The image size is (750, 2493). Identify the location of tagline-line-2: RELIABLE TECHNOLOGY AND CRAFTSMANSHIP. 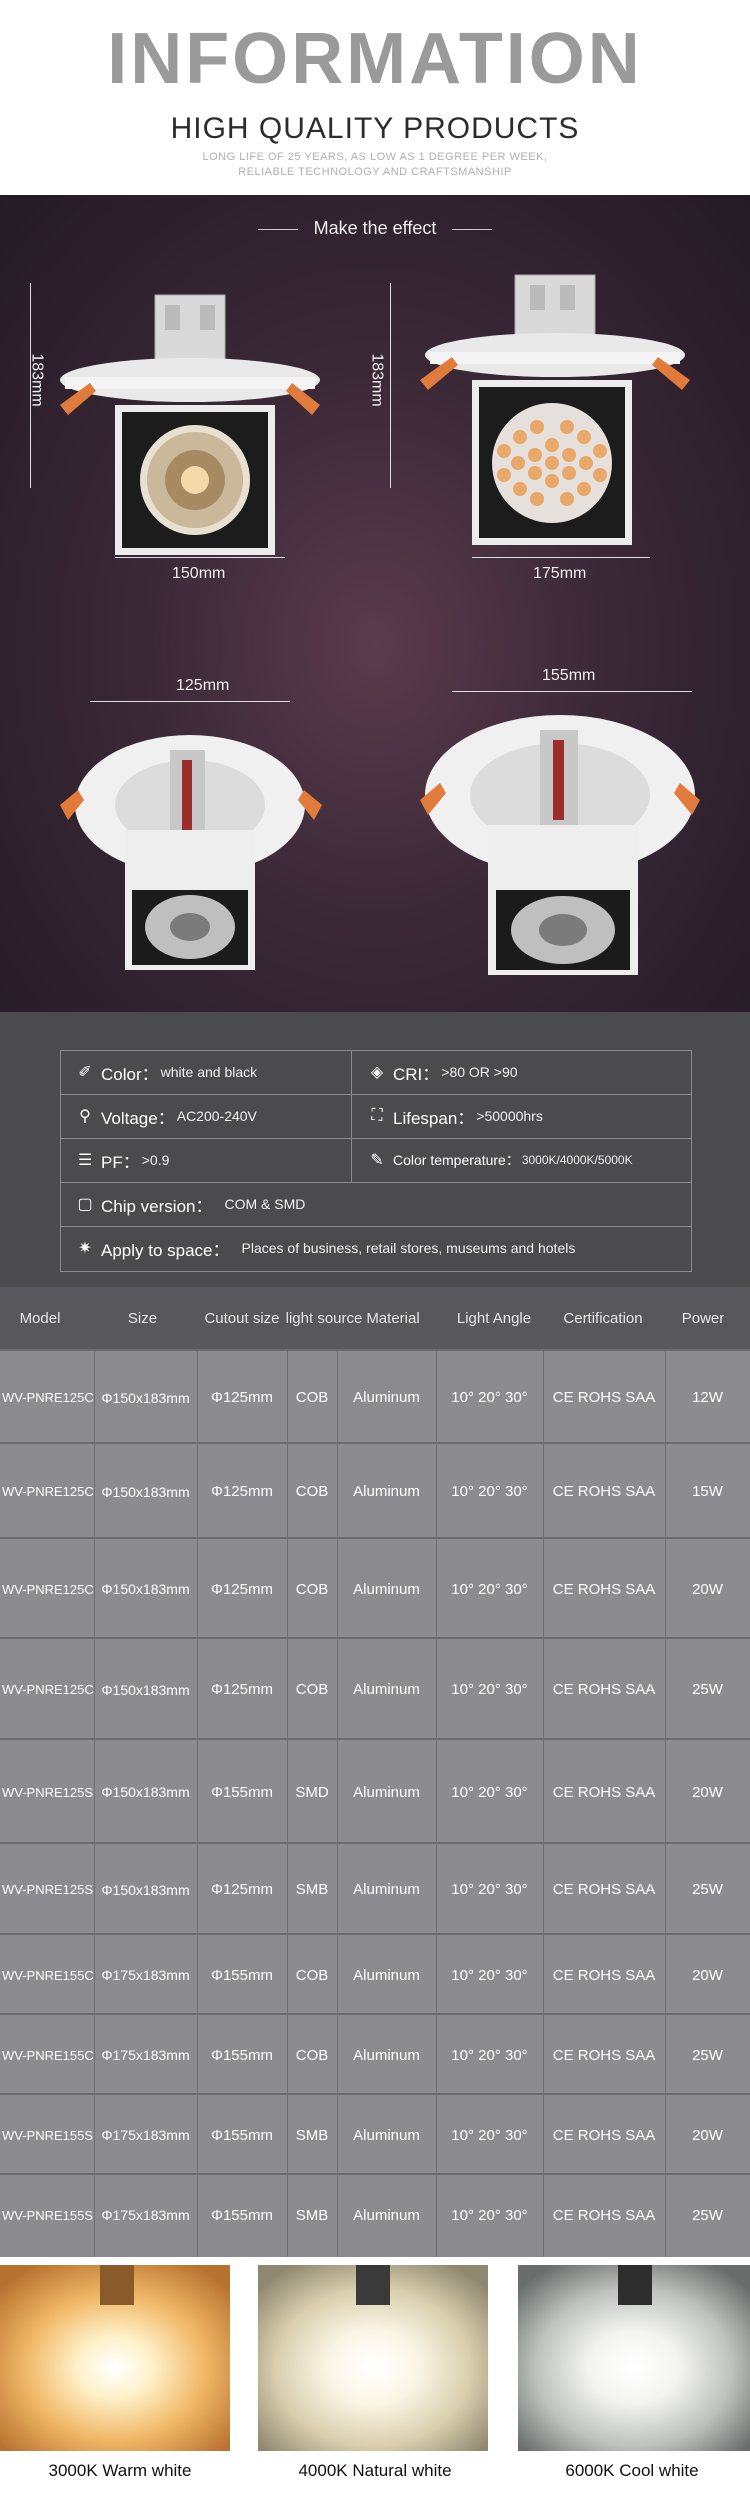
(375, 172).